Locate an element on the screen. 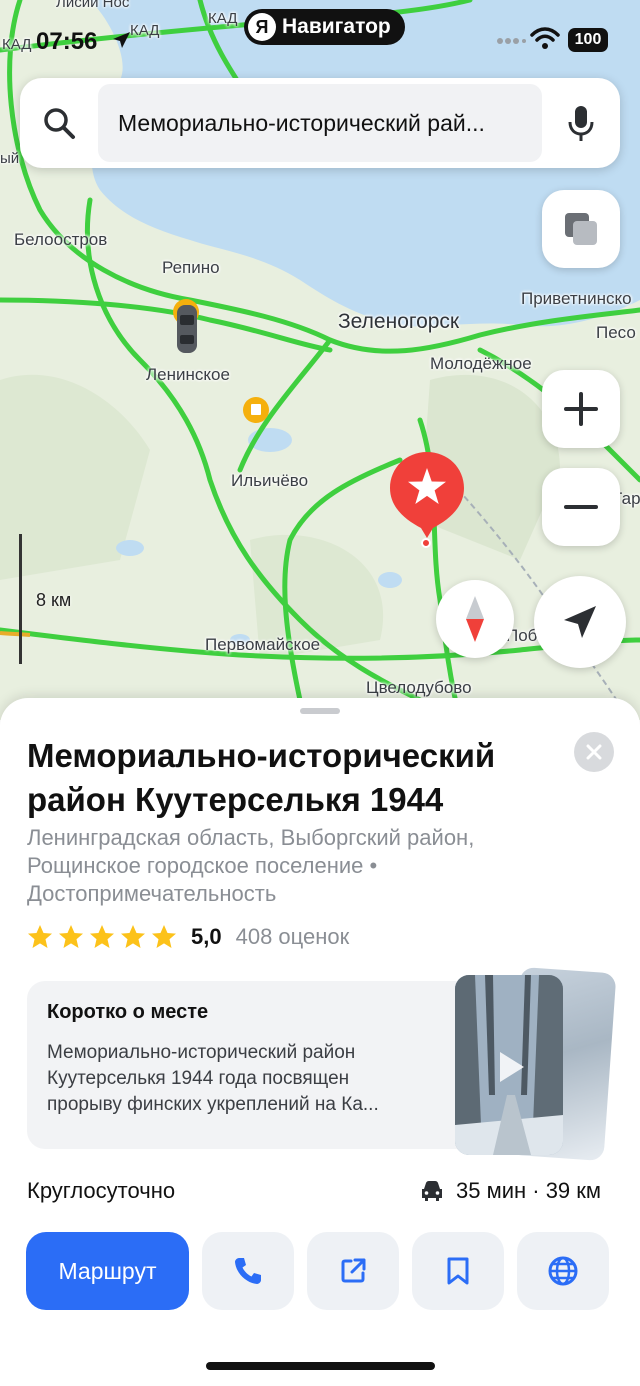 The height and width of the screenshot is (1386, 640). location-services-icon is located at coordinates (121, 40).